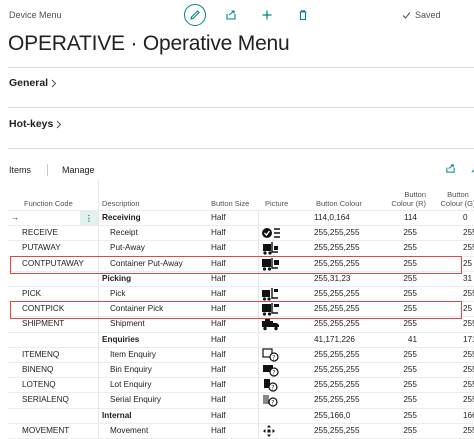 The height and width of the screenshot is (439, 474). I want to click on cell-description: Pick, so click(117, 293).